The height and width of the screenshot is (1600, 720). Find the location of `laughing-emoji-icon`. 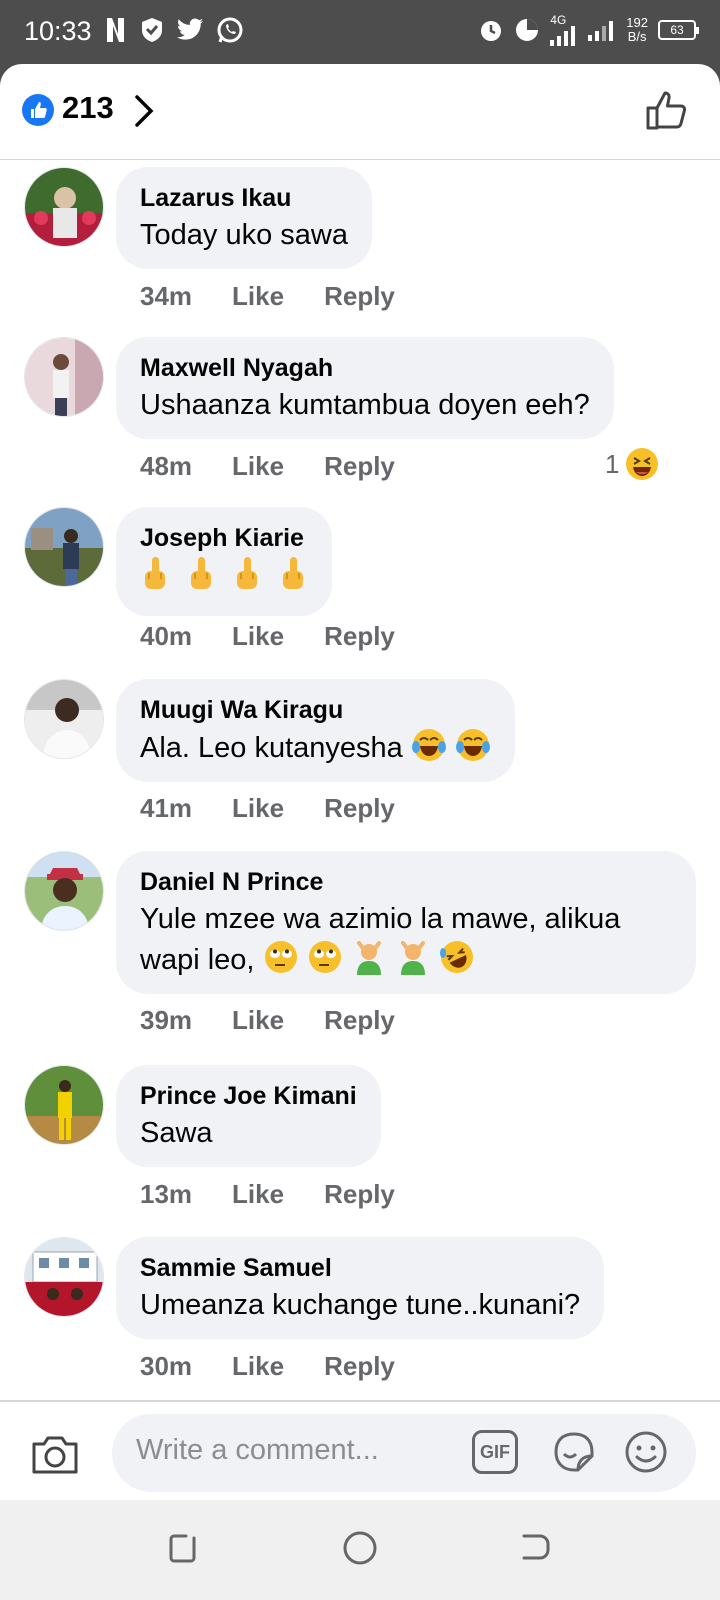

laughing-emoji-icon is located at coordinates (642, 464).